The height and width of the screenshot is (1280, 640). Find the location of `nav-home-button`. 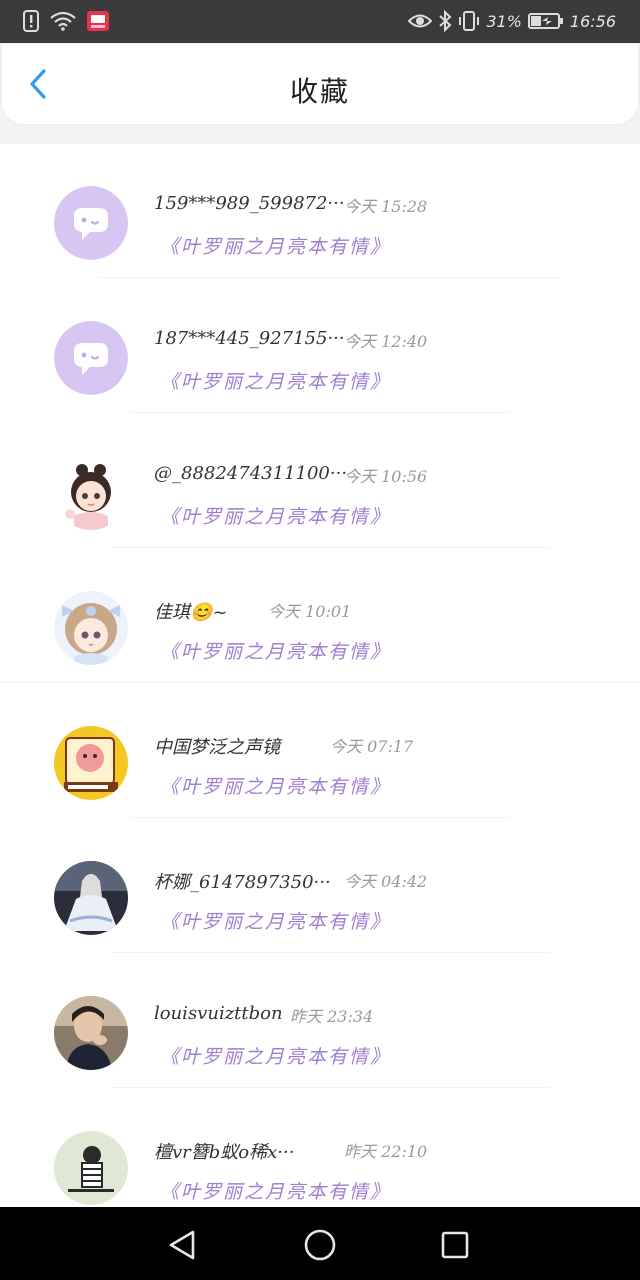

nav-home-button is located at coordinates (320, 1245).